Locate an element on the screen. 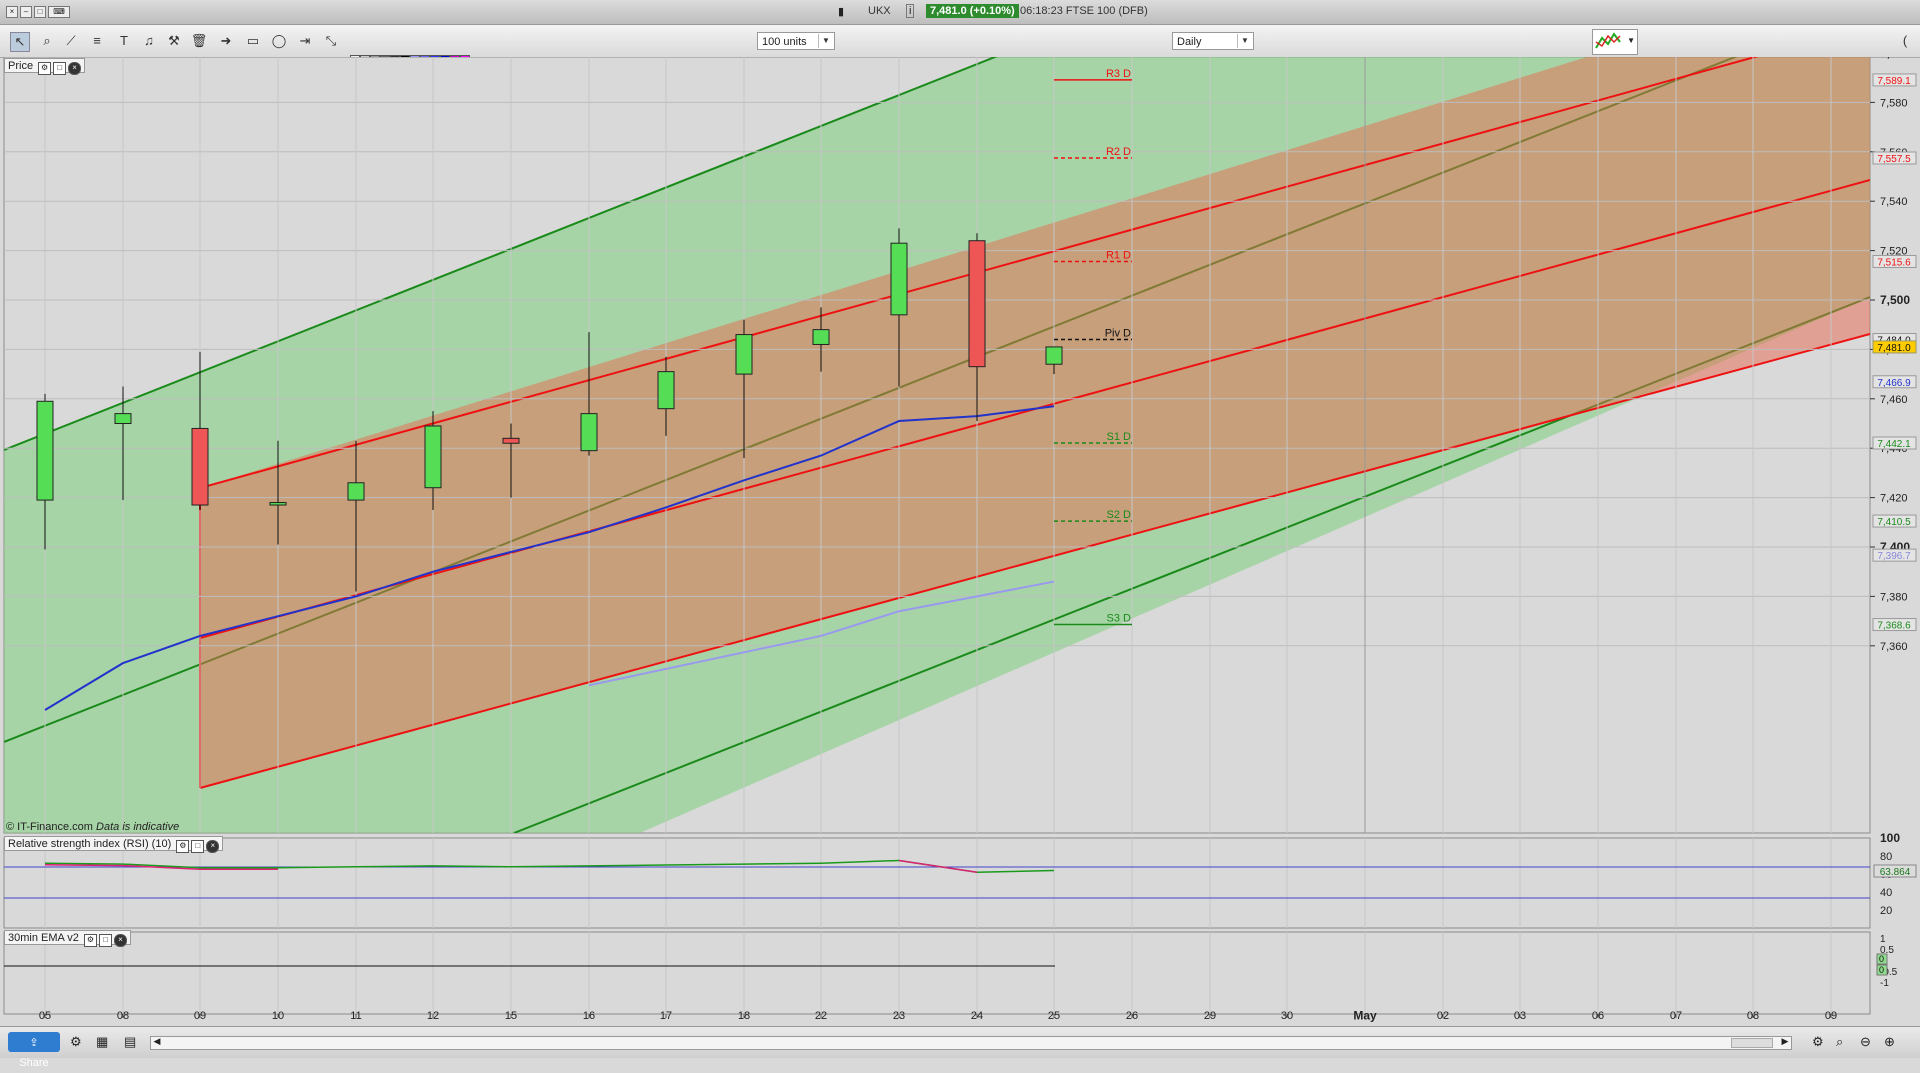 This screenshot has height=1073, width=1920. scroll-left-icon: ◀ is located at coordinates (157, 1041).